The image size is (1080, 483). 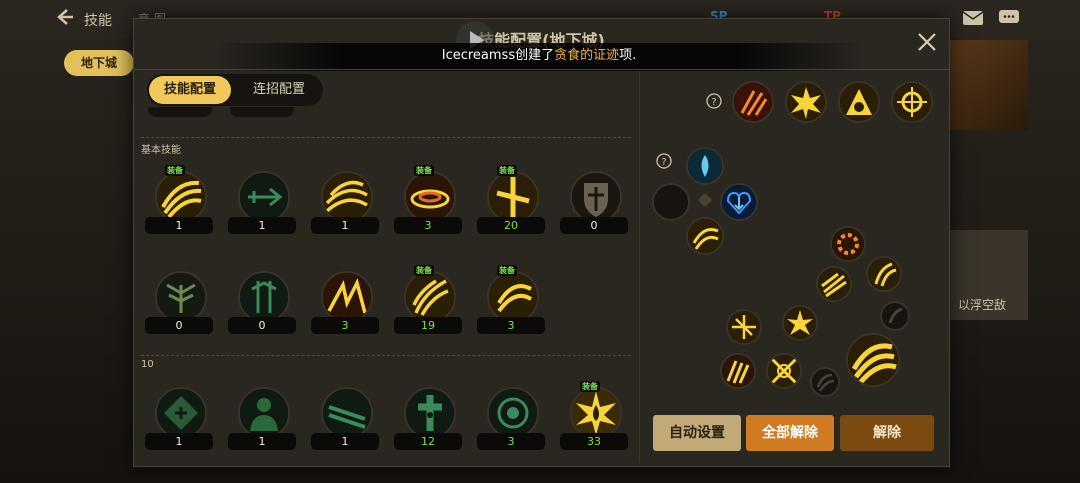 I want to click on skill-slot: 装备 33, so click(x=594, y=419).